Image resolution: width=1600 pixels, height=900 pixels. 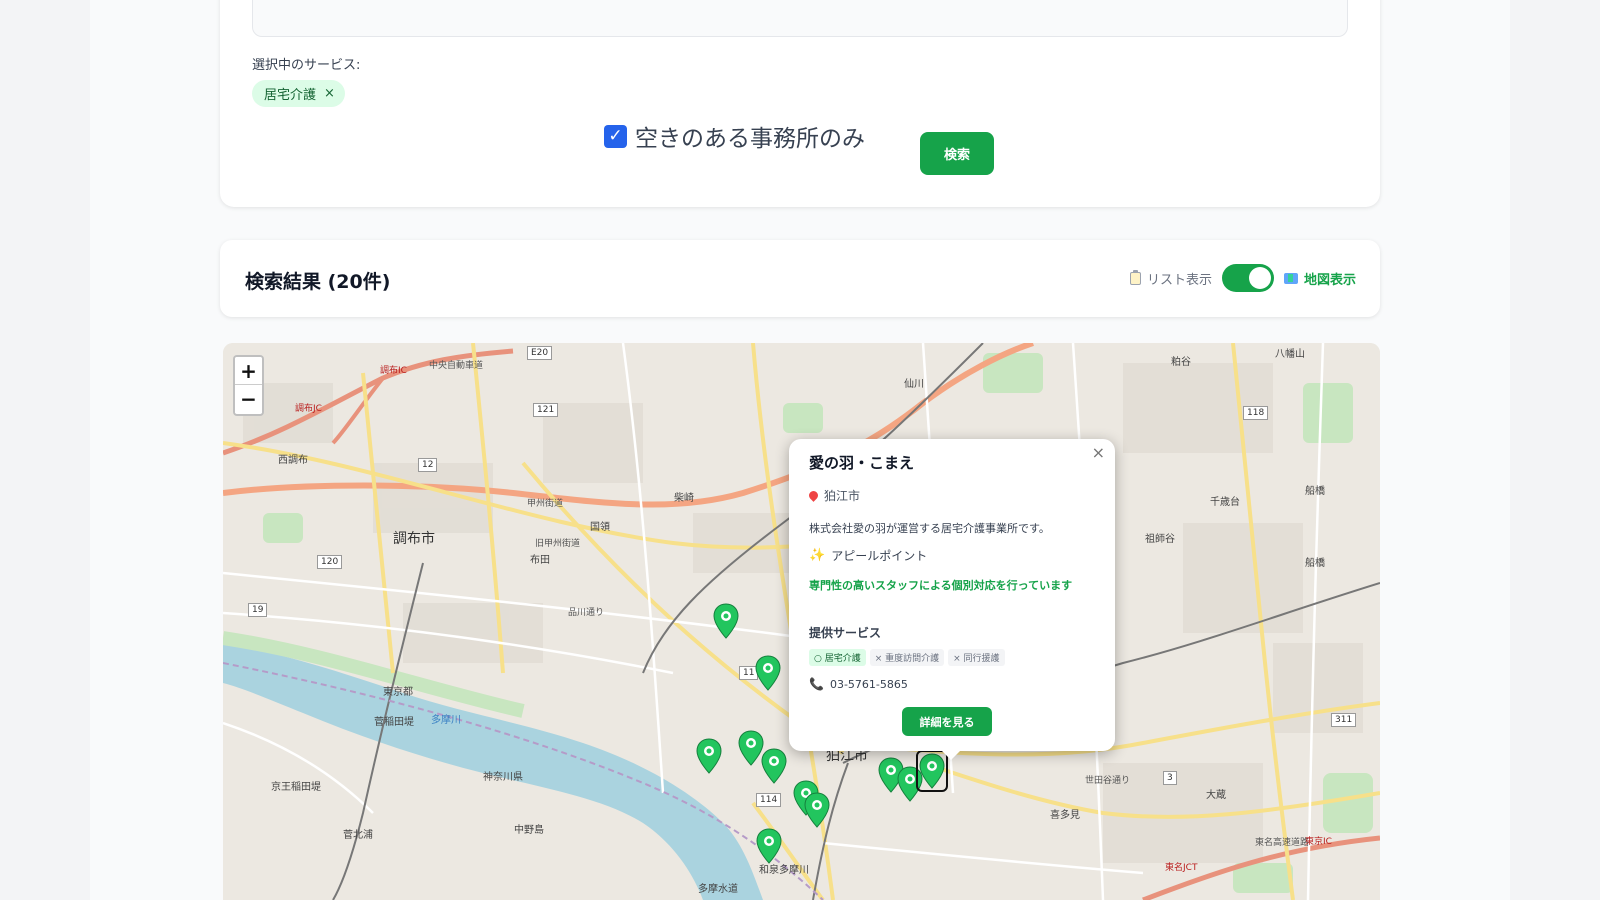 What do you see at coordinates (1181, 868) in the screenshot?
I see `ic-label-tomei-jct: 東名JCT` at bounding box center [1181, 868].